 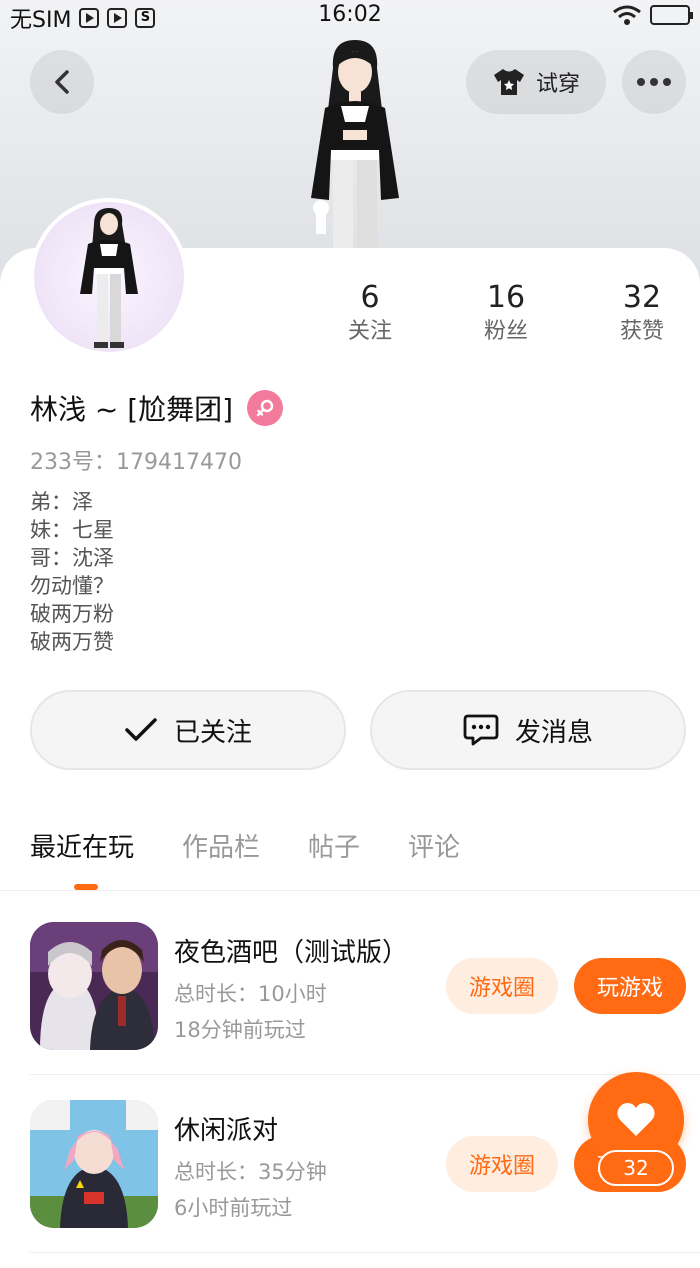 I want to click on status-time: 16:02, so click(x=350, y=14).